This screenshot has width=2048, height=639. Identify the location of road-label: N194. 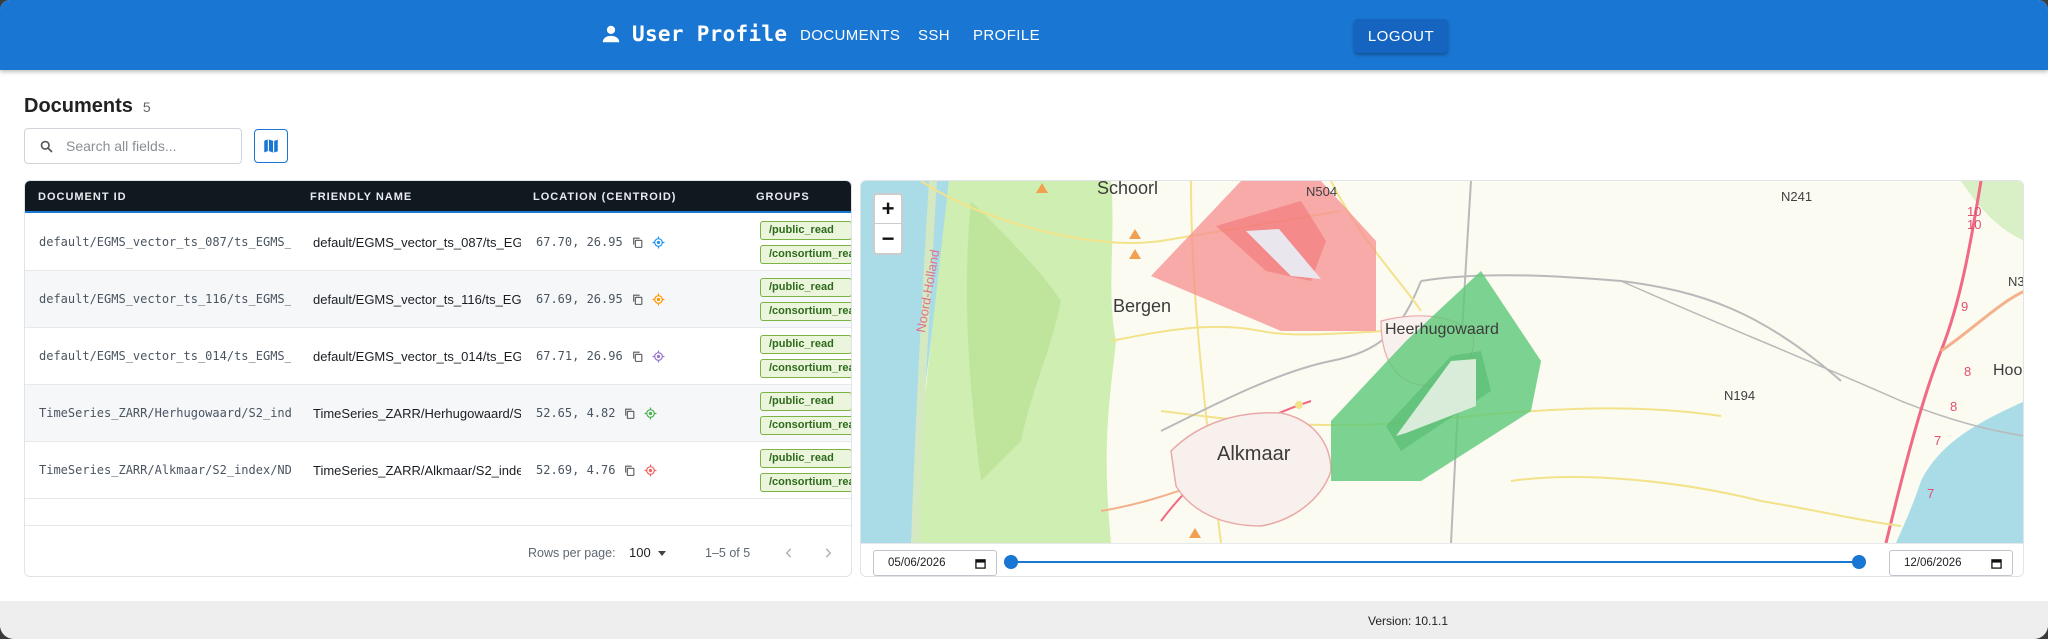
(1740, 395).